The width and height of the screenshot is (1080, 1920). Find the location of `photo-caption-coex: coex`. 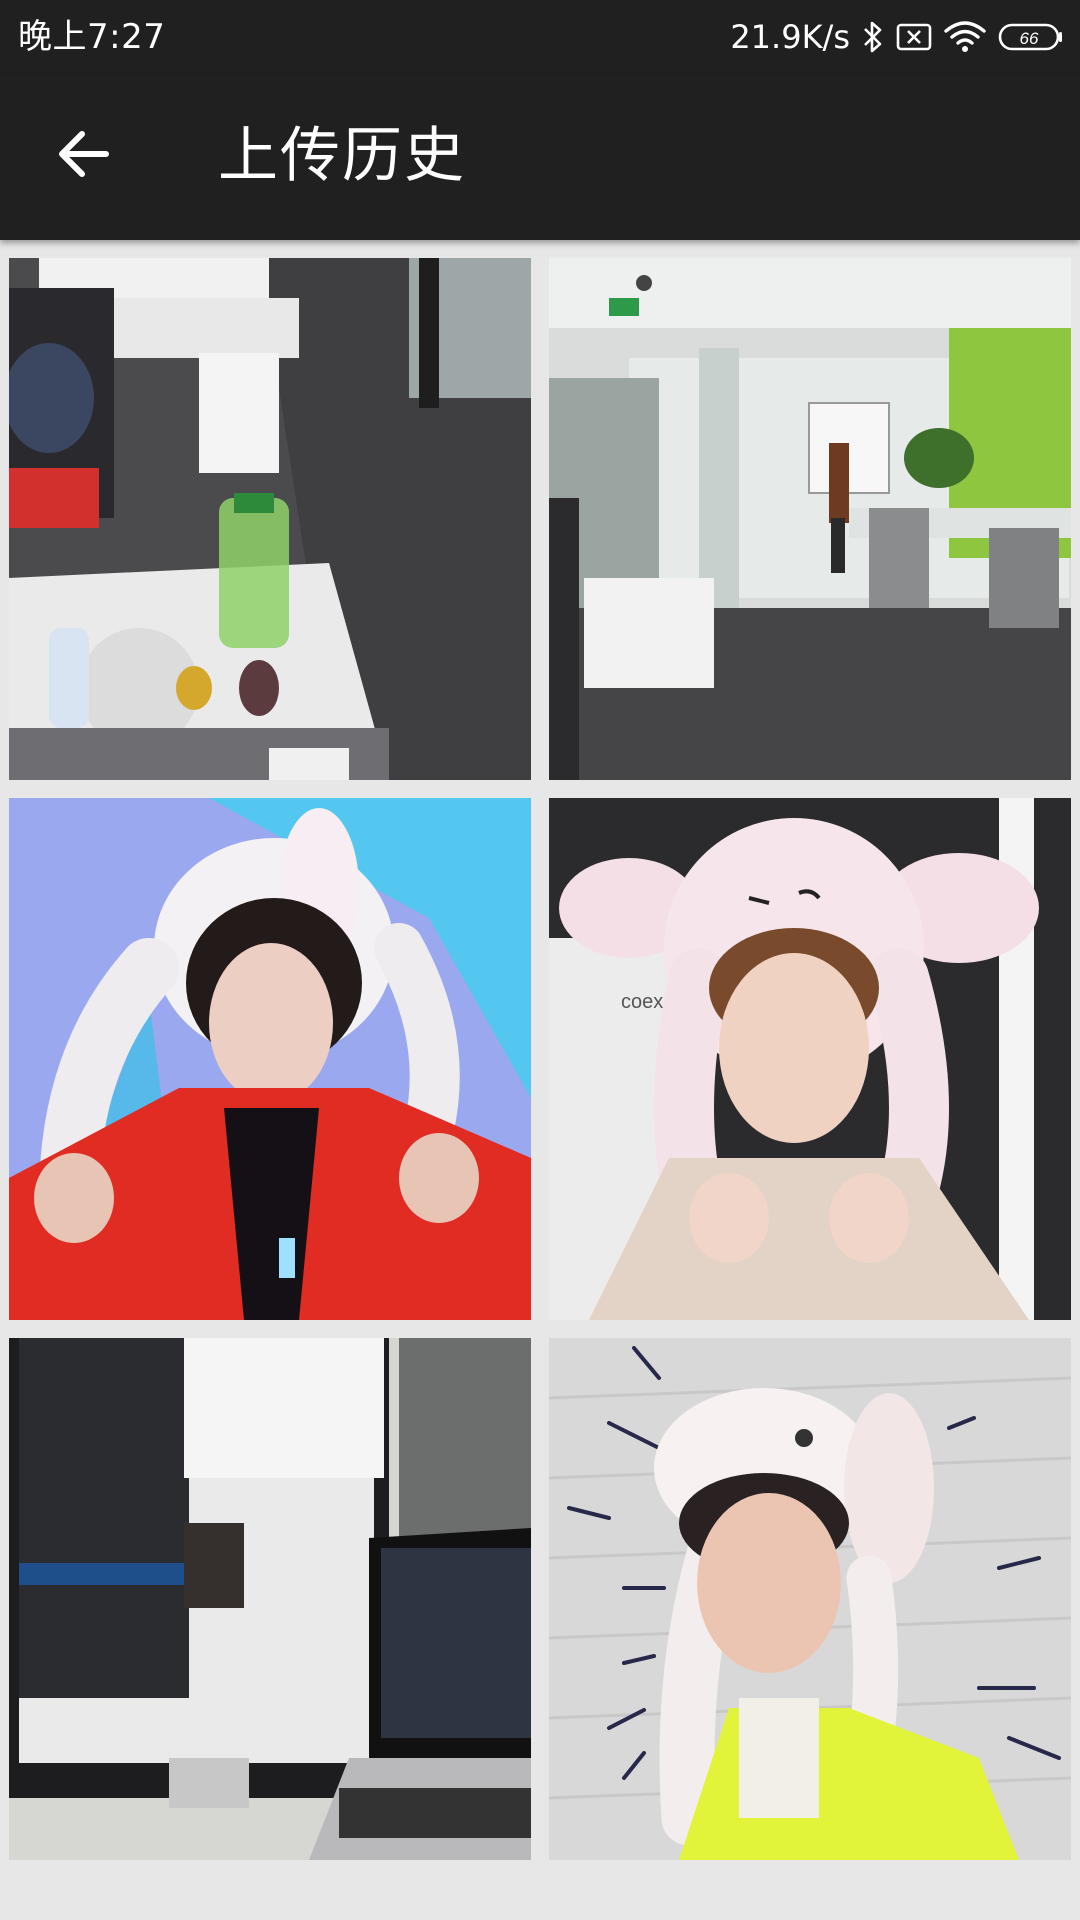

photo-caption-coex: coex is located at coordinates (642, 1002).